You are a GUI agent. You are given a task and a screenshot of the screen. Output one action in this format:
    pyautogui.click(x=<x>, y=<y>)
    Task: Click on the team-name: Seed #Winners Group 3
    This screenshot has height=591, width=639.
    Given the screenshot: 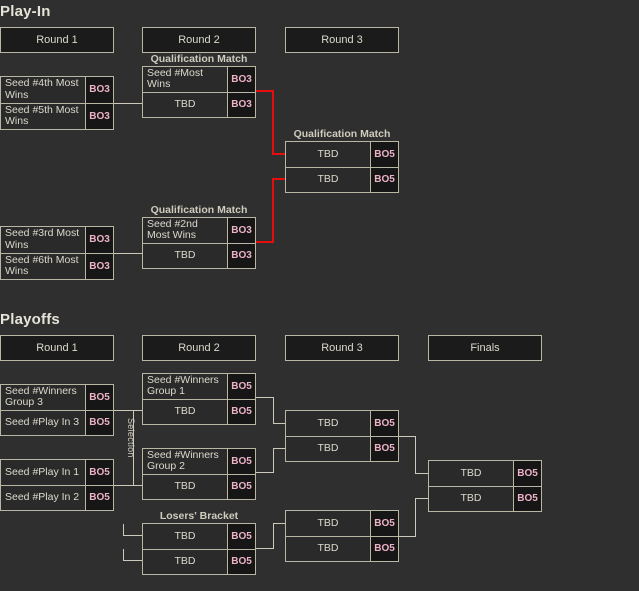 What is the action you would take?
    pyautogui.click(x=41, y=397)
    